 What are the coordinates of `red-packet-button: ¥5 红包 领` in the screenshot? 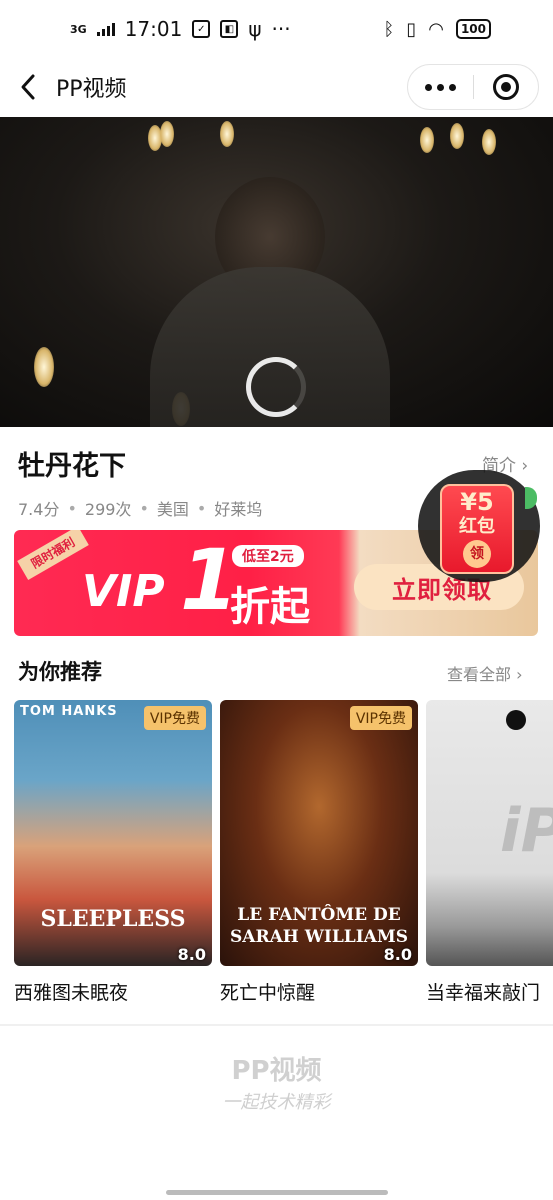 It's located at (477, 529).